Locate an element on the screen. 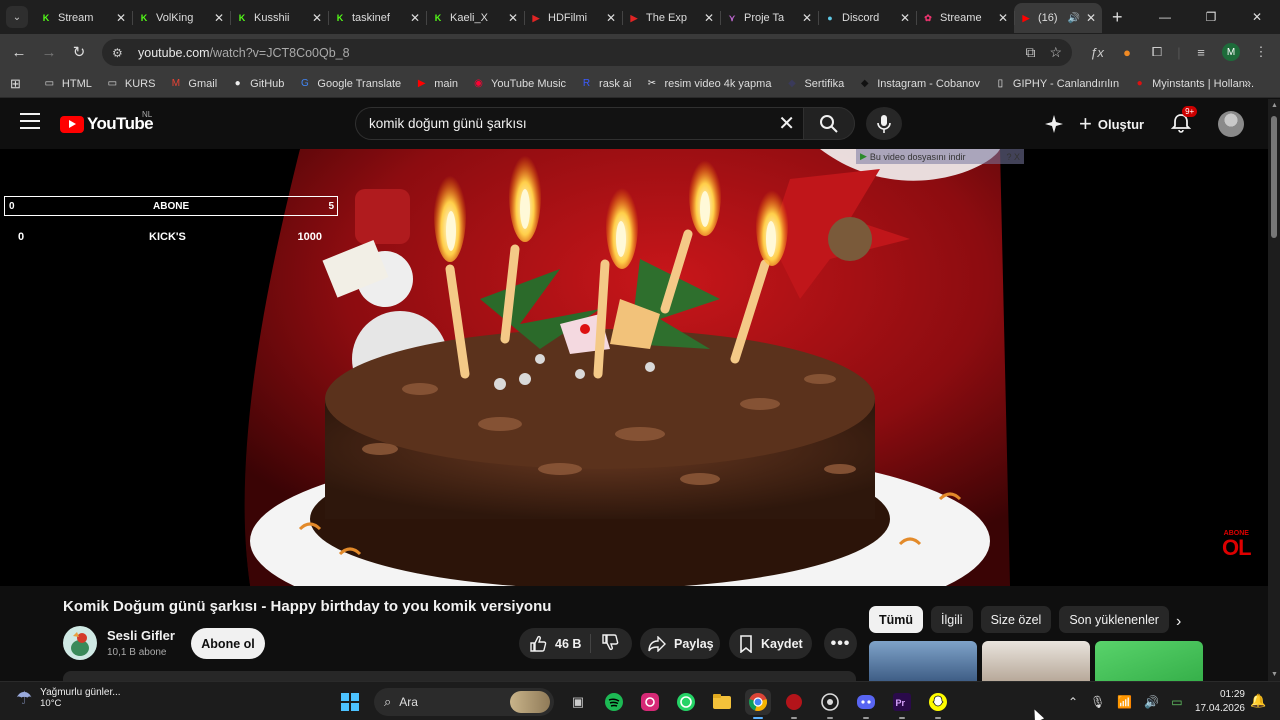 This screenshot has height=720, width=1280. back-button: ← is located at coordinates (19, 52).